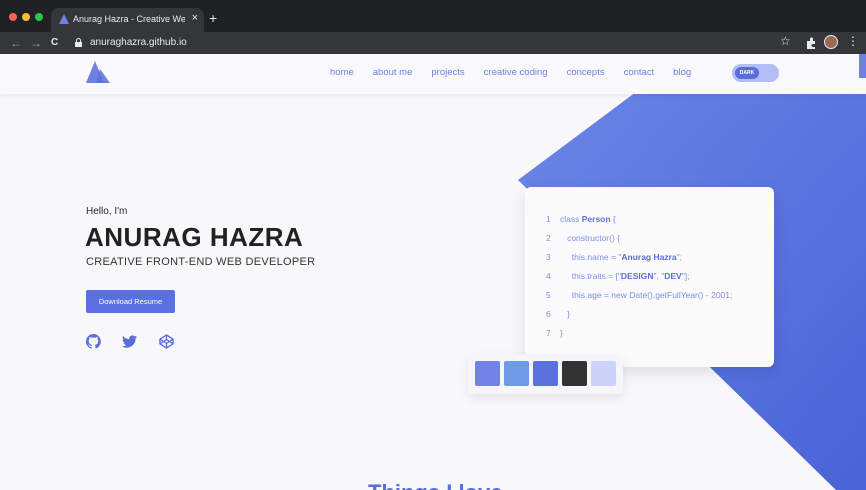 The image size is (866, 490). Describe the element at coordinates (435, 485) in the screenshot. I see `section-title: Things I love` at that location.